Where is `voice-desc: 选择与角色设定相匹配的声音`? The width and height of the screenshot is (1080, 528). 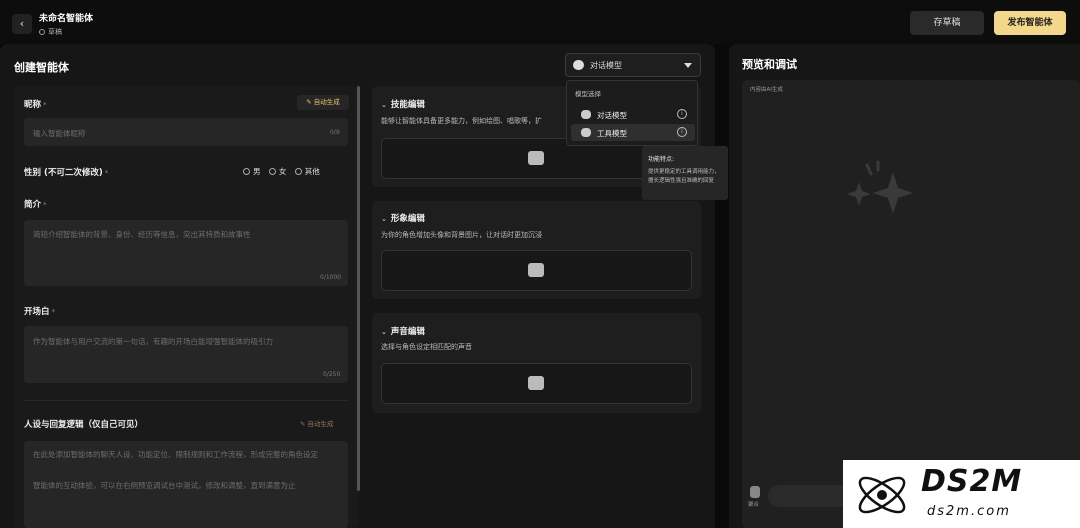
voice-desc: 选择与角色设定相匹配的声音 is located at coordinates (426, 347).